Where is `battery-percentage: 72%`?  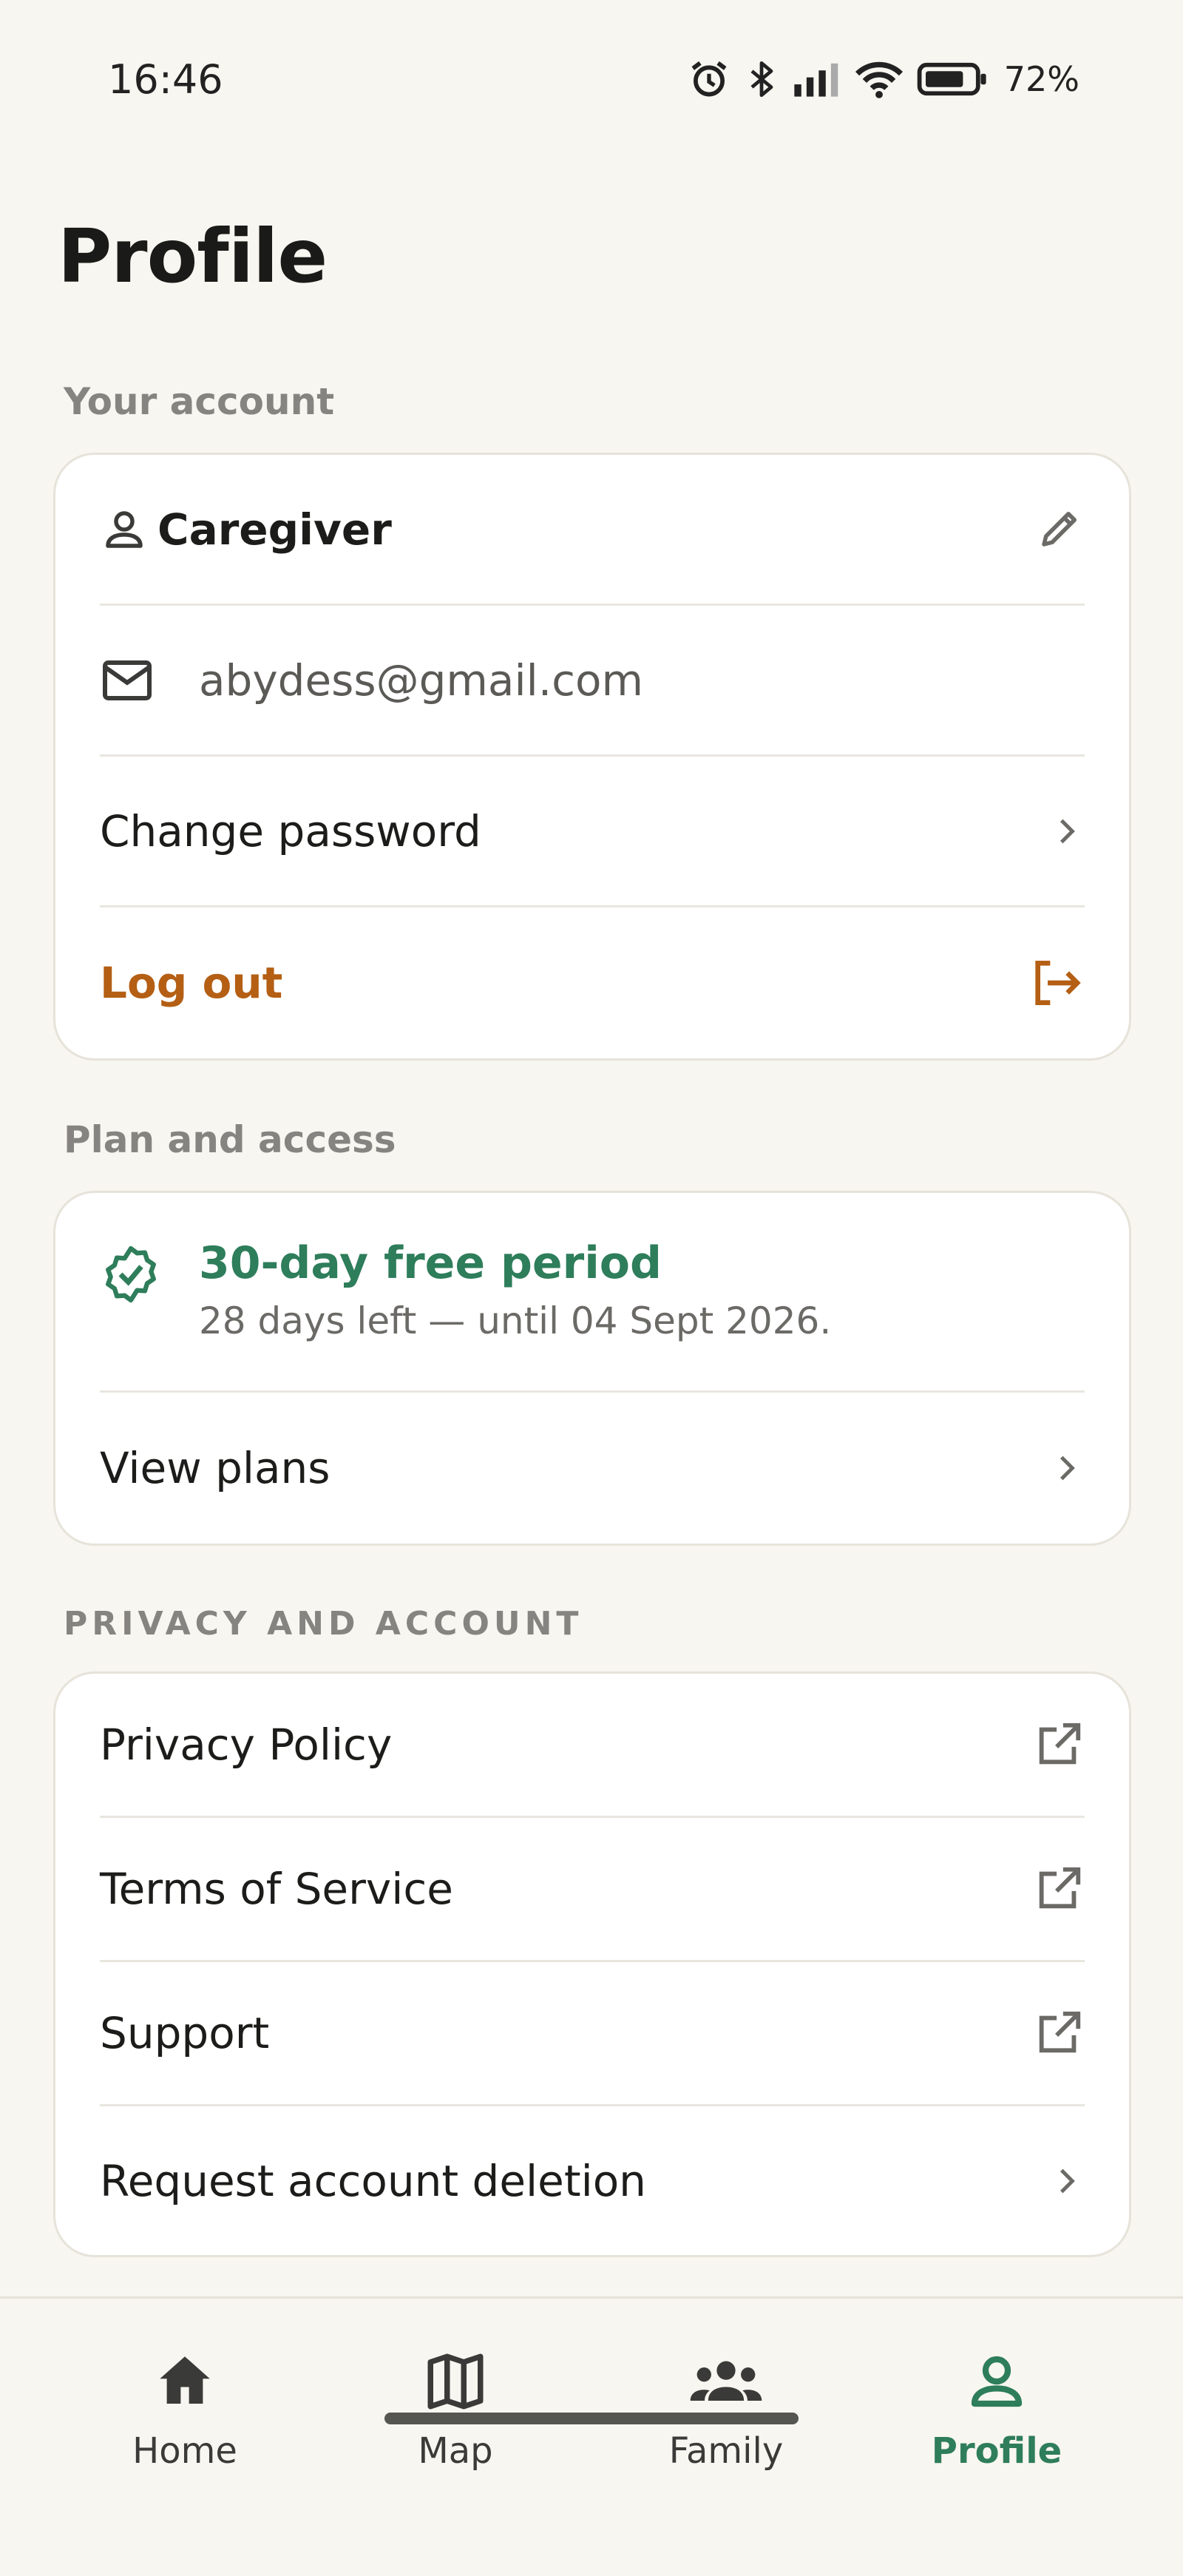 battery-percentage: 72% is located at coordinates (1041, 79).